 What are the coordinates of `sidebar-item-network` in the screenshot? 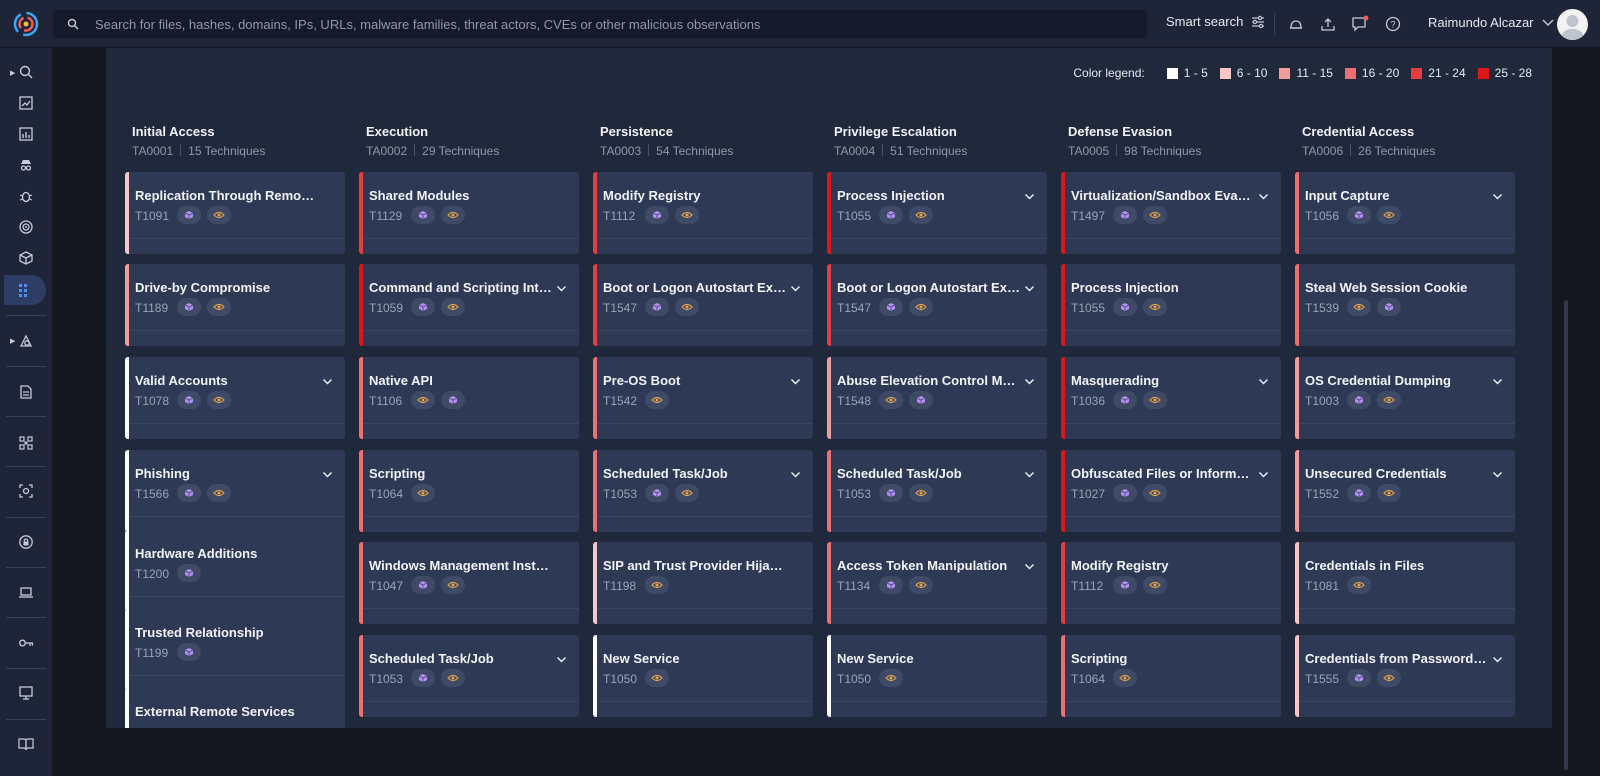 It's located at (26, 443).